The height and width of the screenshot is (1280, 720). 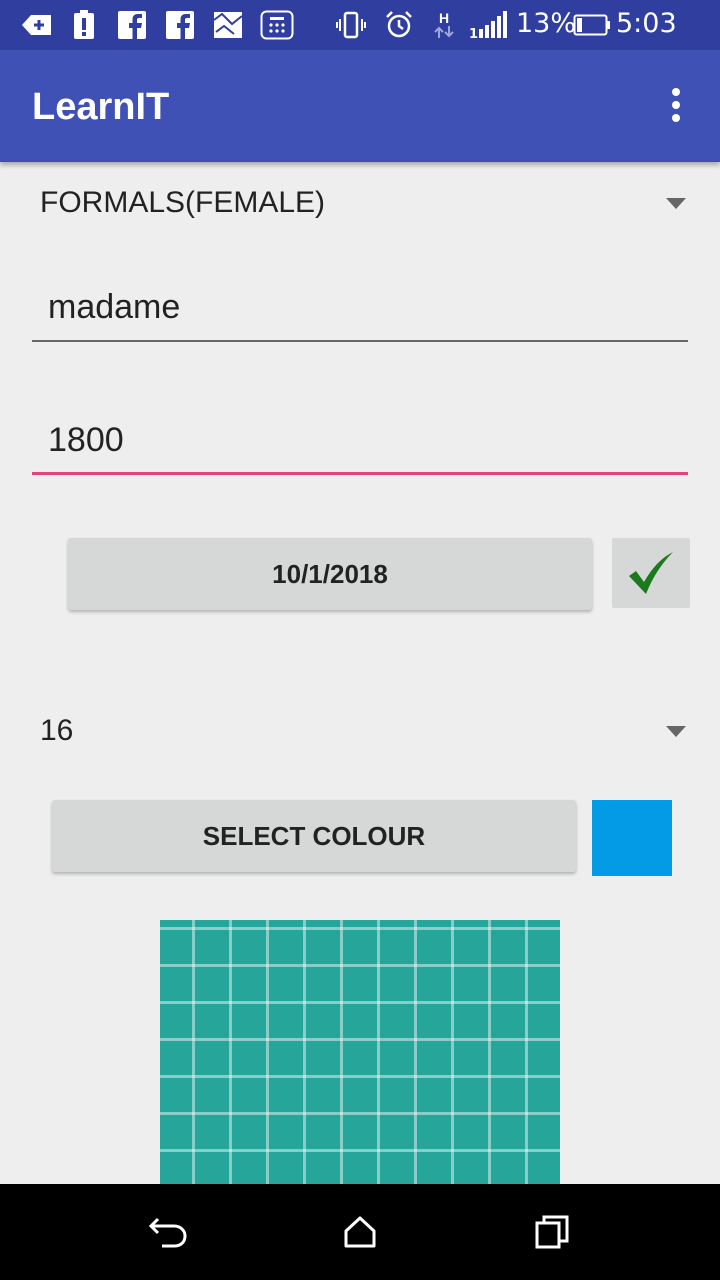 I want to click on check-icon, so click(x=651, y=573).